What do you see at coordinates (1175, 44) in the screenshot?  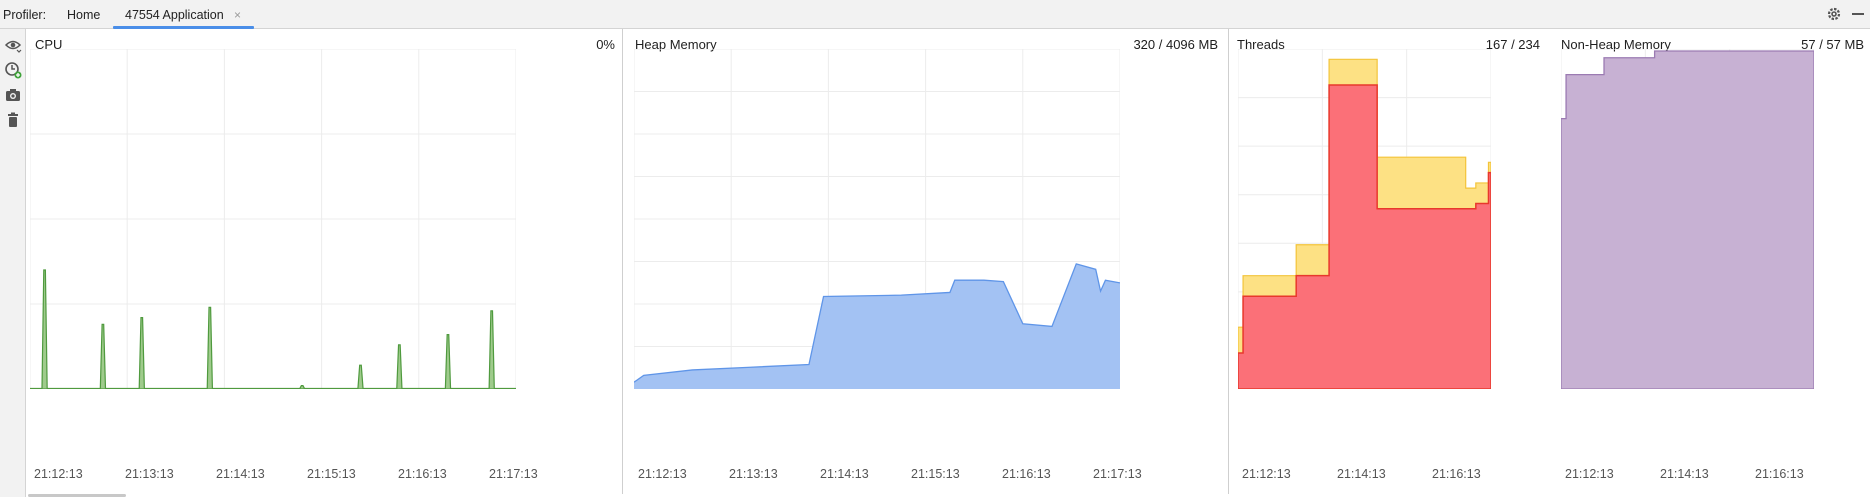 I see `heap-value: 320 / 4096 MB` at bounding box center [1175, 44].